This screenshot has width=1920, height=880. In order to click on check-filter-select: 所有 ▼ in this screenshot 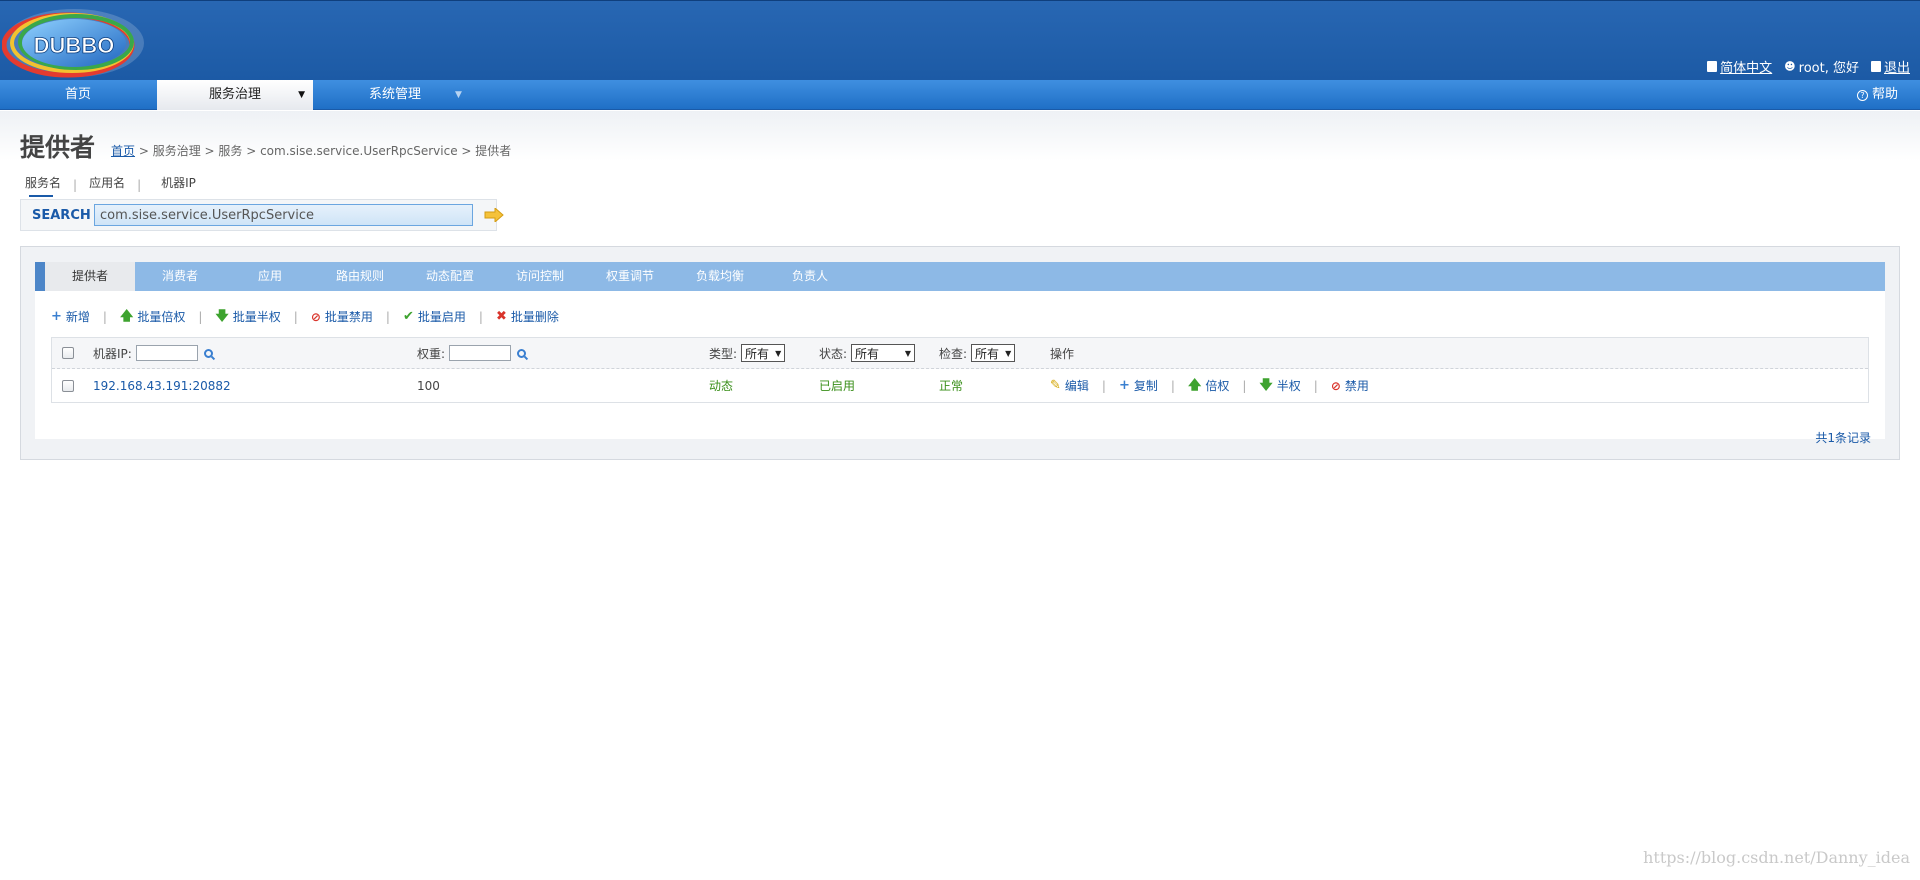, I will do `click(993, 353)`.